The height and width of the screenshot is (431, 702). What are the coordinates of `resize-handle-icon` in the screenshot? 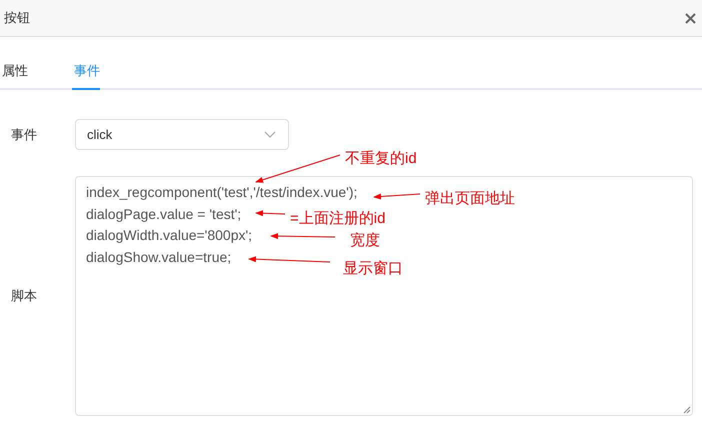 It's located at (687, 410).